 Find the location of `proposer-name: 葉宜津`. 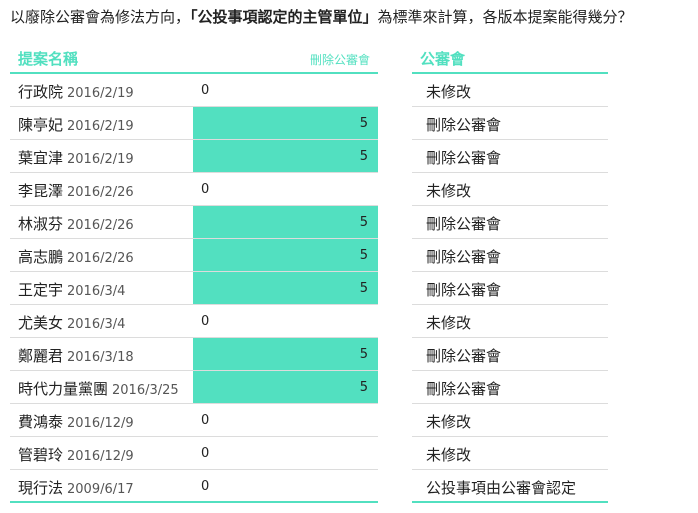

proposer-name: 葉宜津 is located at coordinates (41, 158).